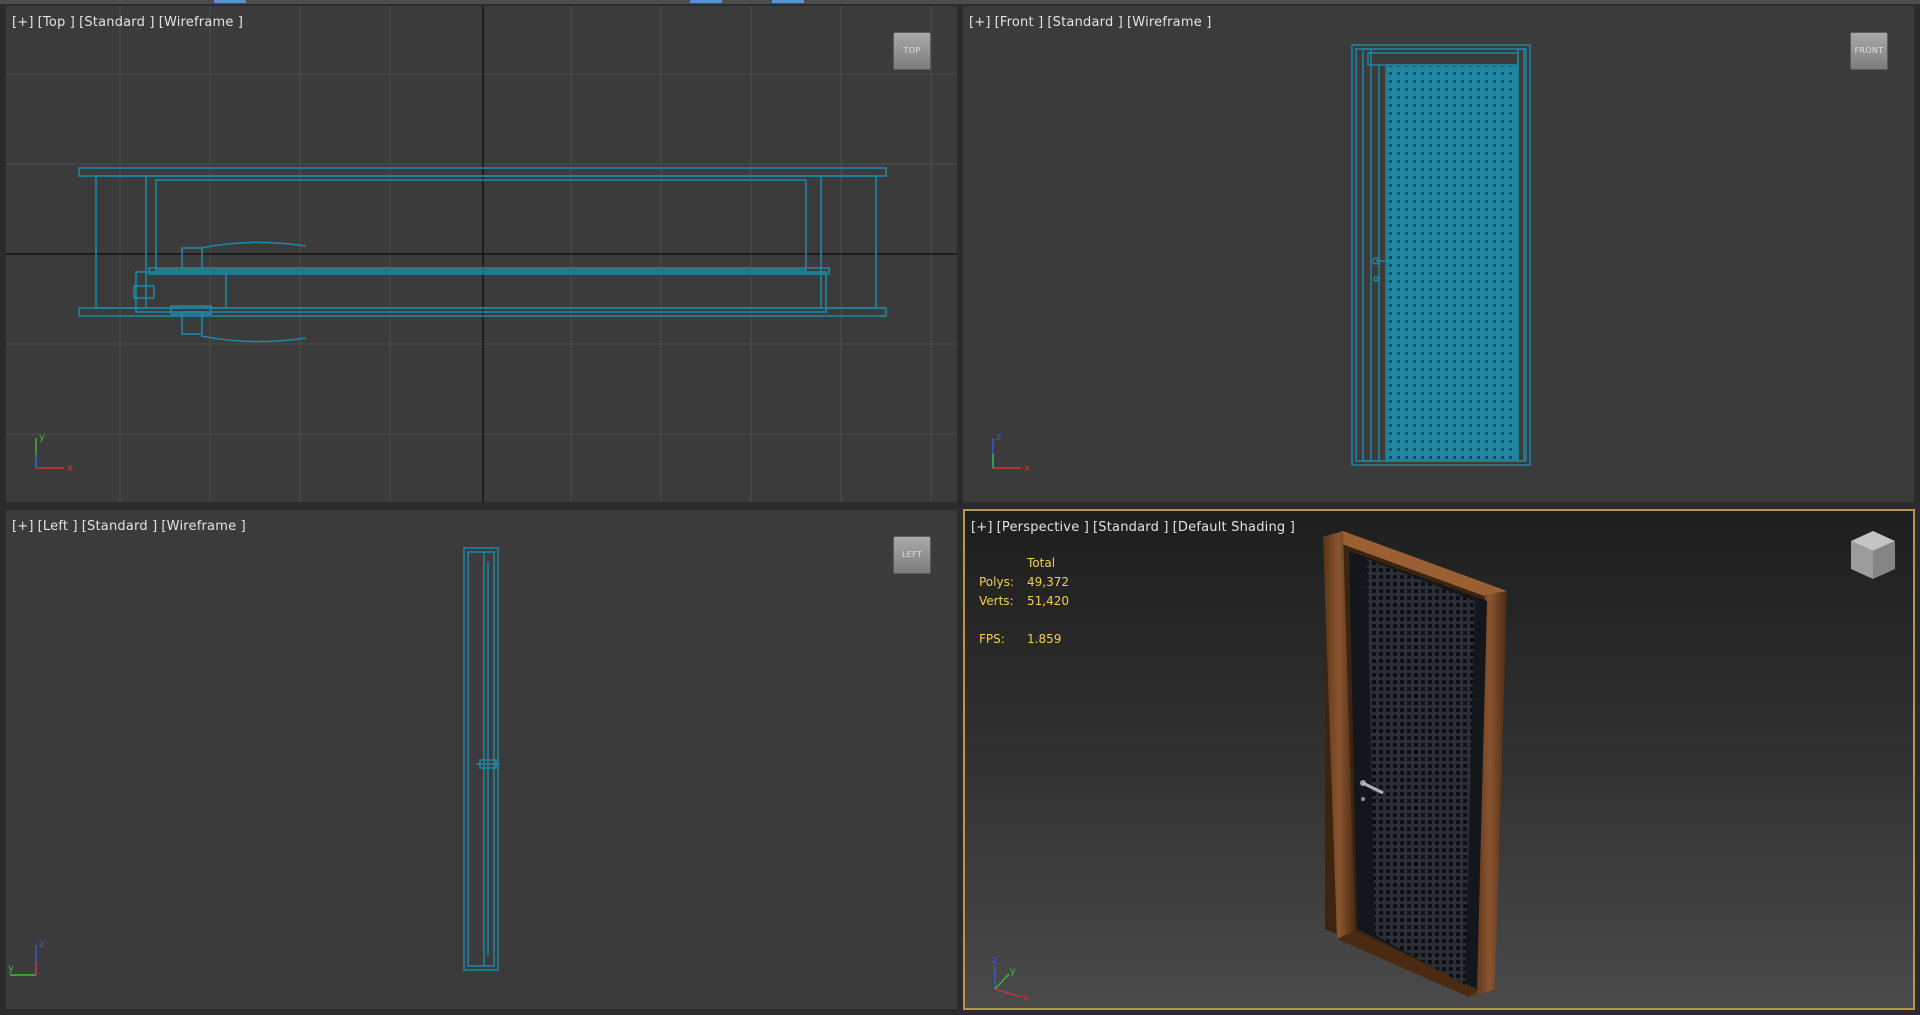 Image resolution: width=1920 pixels, height=1015 pixels. Describe the element at coordinates (26, 957) in the screenshot. I see `left-axis-tripod: z y` at that location.